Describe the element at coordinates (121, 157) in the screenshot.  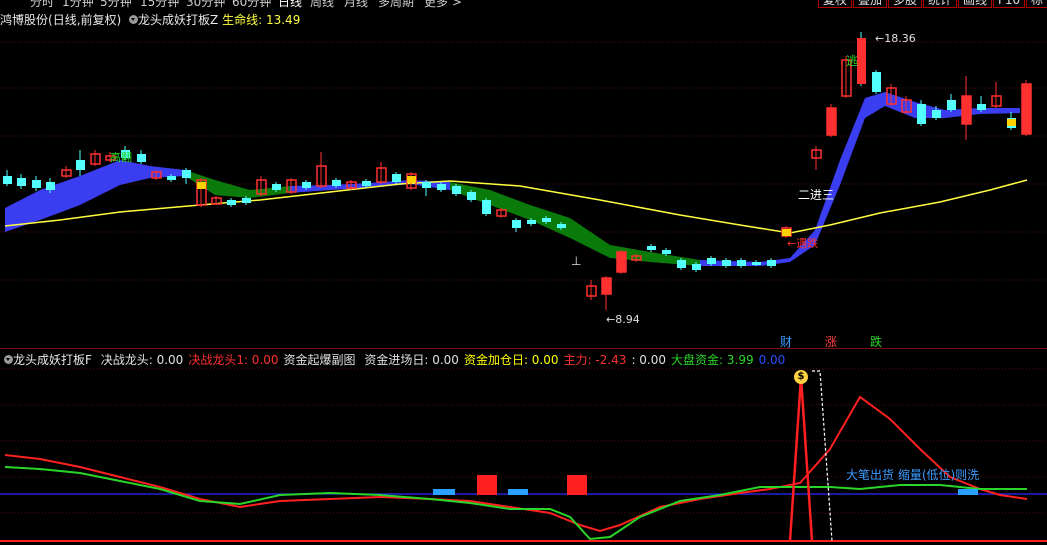
I see `signal-gaofan: 高翻` at that location.